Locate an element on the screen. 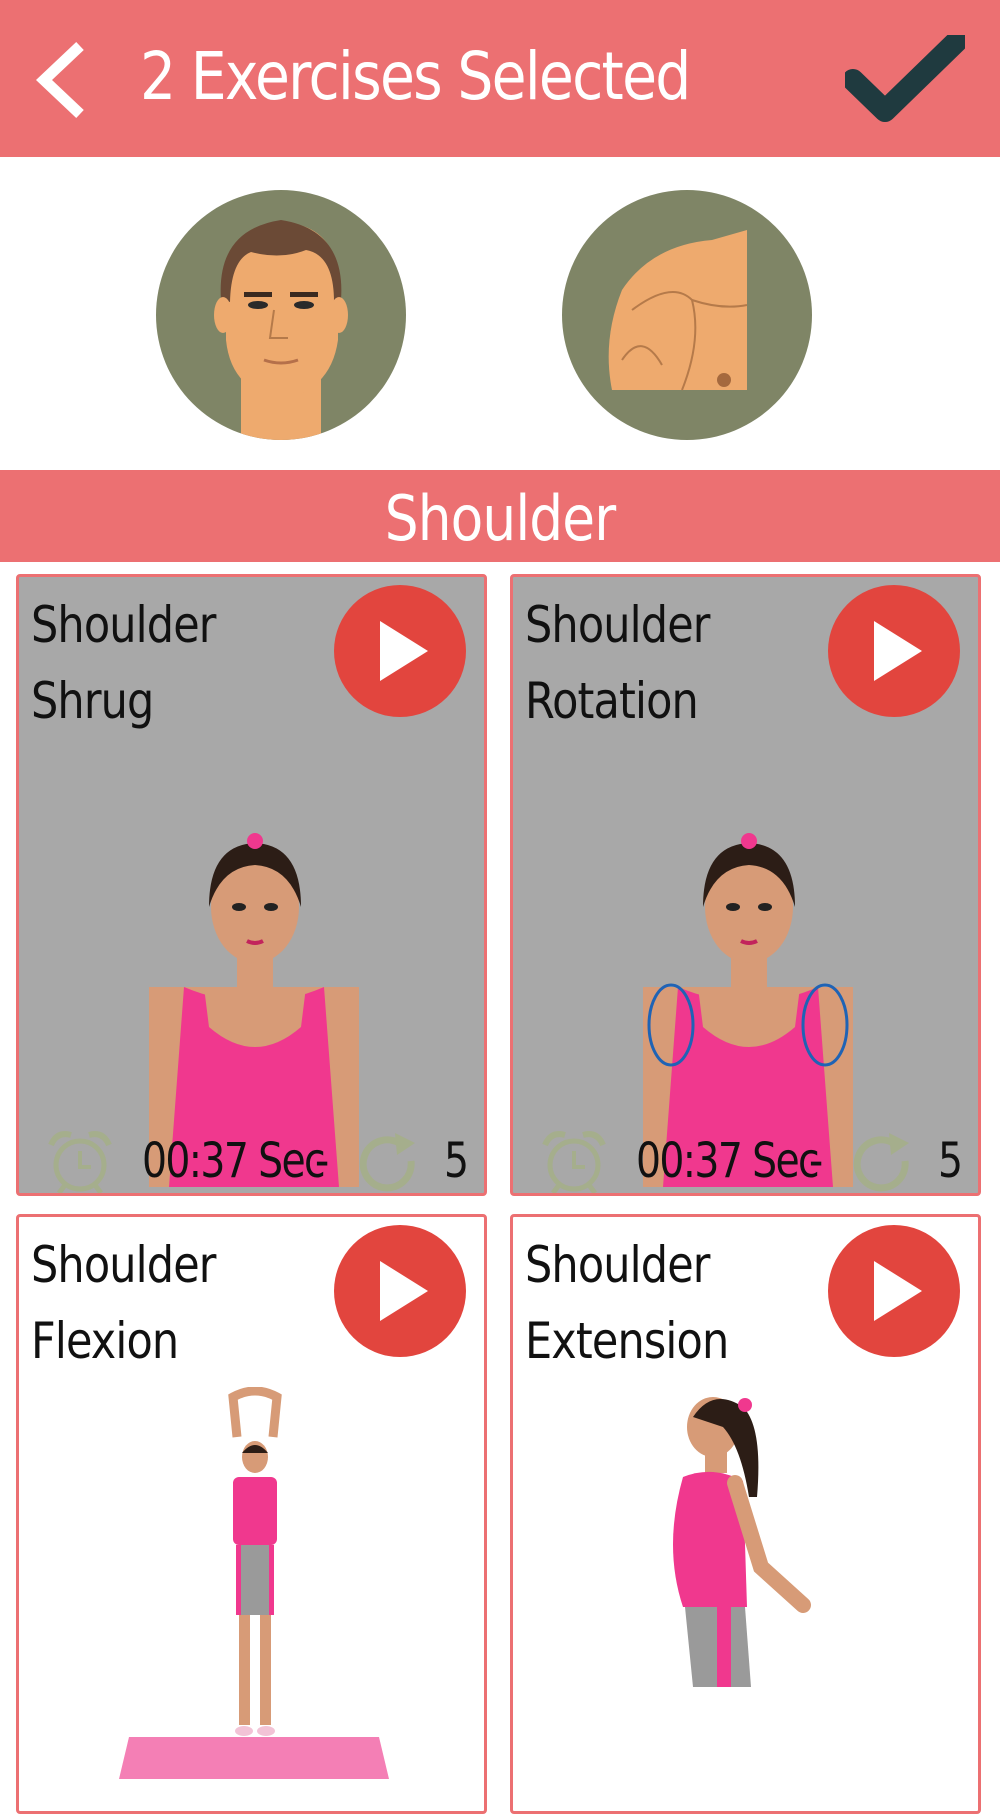  app-bar: 2 Exercises Selected is located at coordinates (500, 78).